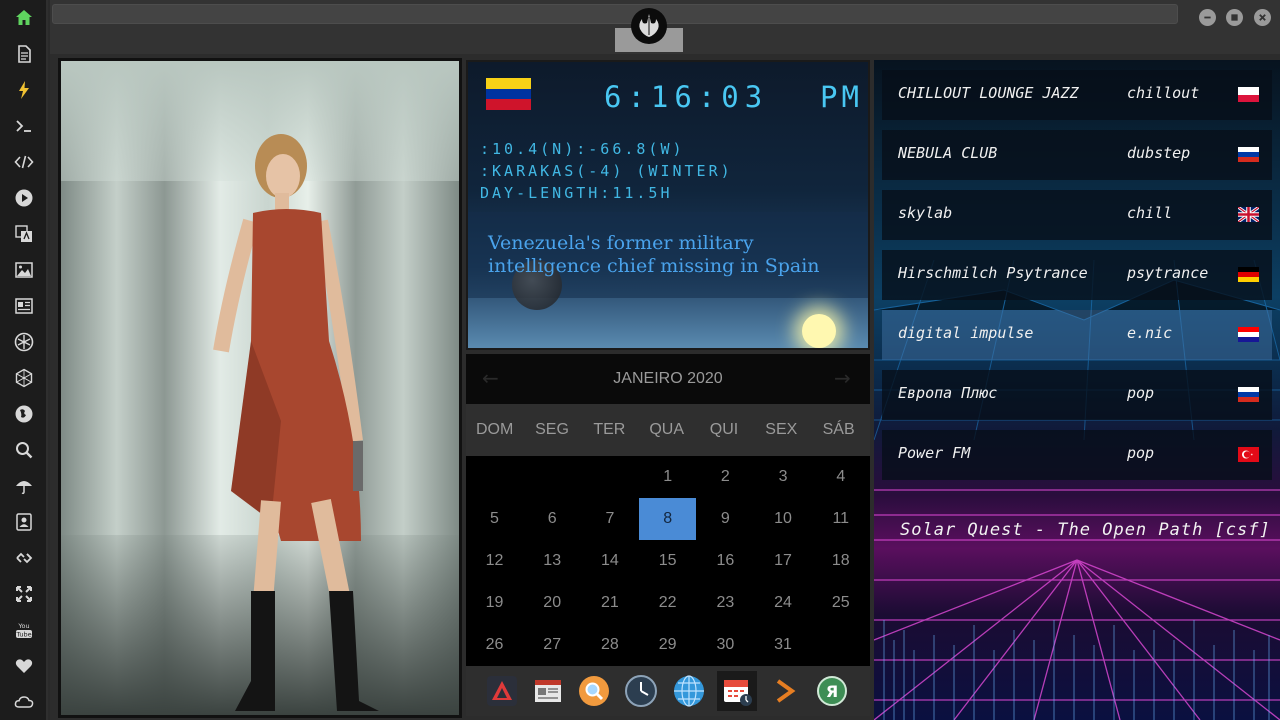  Describe the element at coordinates (783, 519) in the screenshot. I see `calendar-day: 10` at that location.